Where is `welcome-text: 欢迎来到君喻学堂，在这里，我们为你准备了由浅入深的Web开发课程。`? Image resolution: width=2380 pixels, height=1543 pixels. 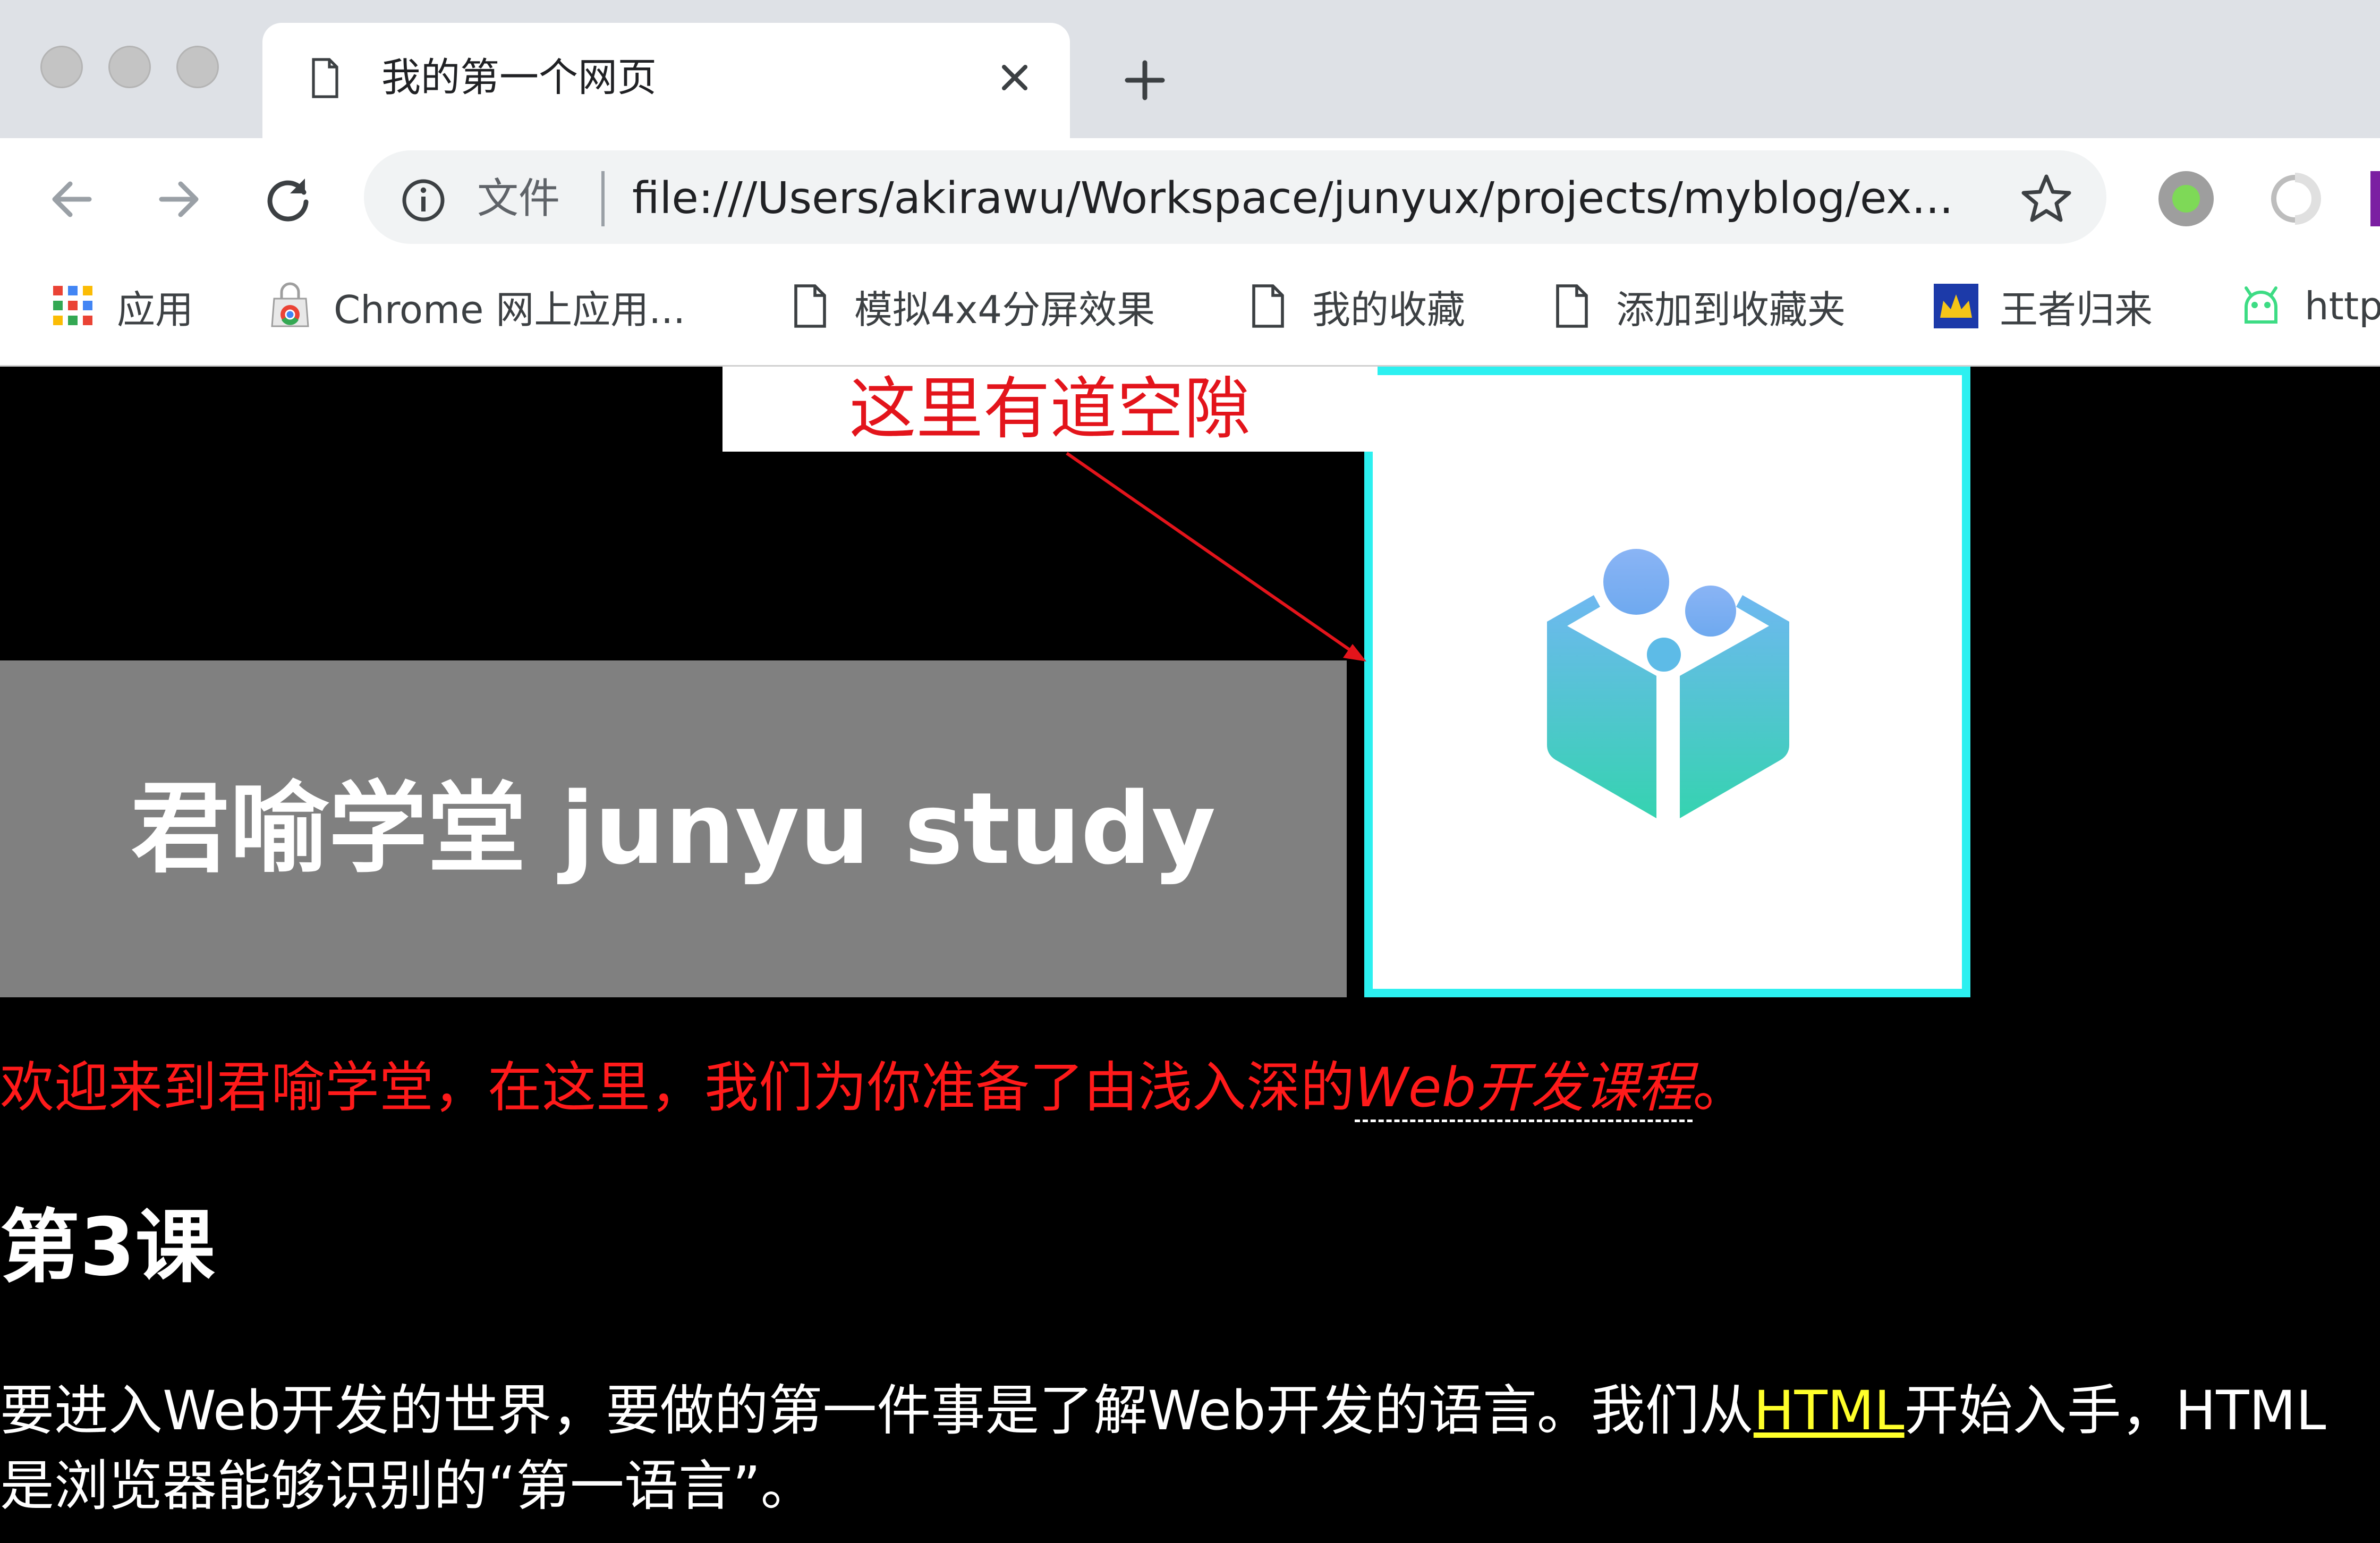 welcome-text: 欢迎来到君喻学堂，在这里，我们为你准备了由浅入深的Web开发课程。 is located at coordinates (873, 1088).